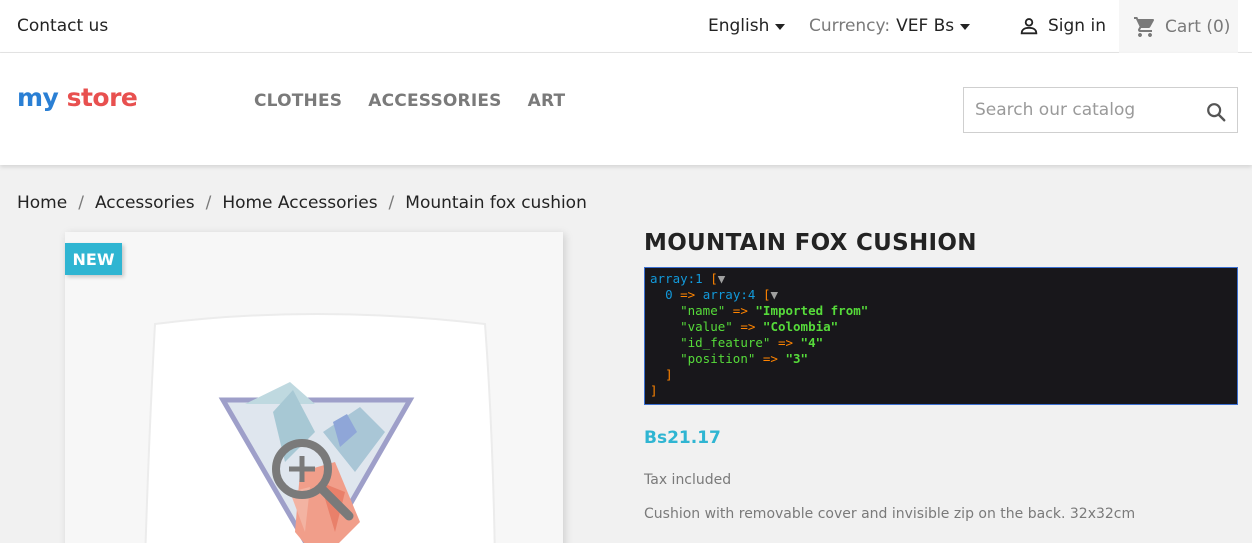 This screenshot has height=543, width=1252. Describe the element at coordinates (669, 294) in the screenshot. I see `dump-index: 0` at that location.